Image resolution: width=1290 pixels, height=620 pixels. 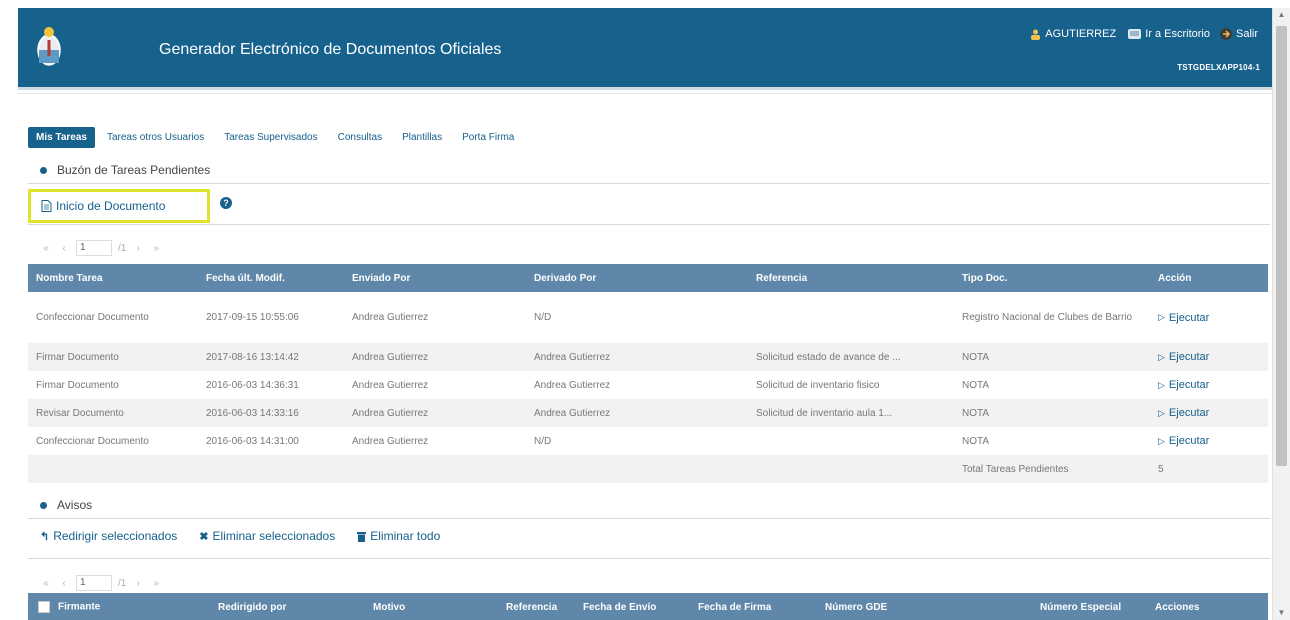 I want to click on tab-porta-firma: Porta Firma, so click(x=488, y=137).